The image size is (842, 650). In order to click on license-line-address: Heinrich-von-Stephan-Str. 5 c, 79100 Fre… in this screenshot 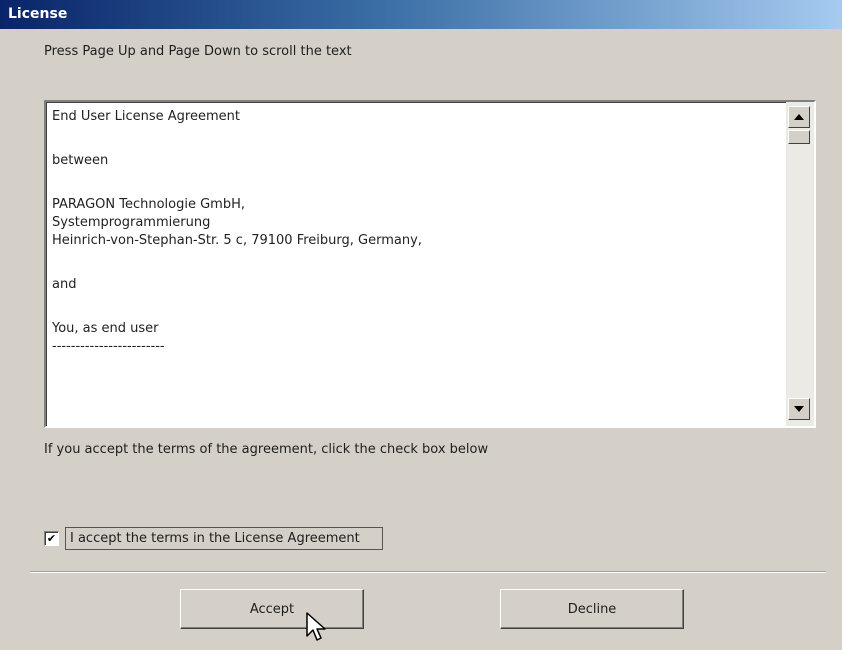, I will do `click(237, 240)`.